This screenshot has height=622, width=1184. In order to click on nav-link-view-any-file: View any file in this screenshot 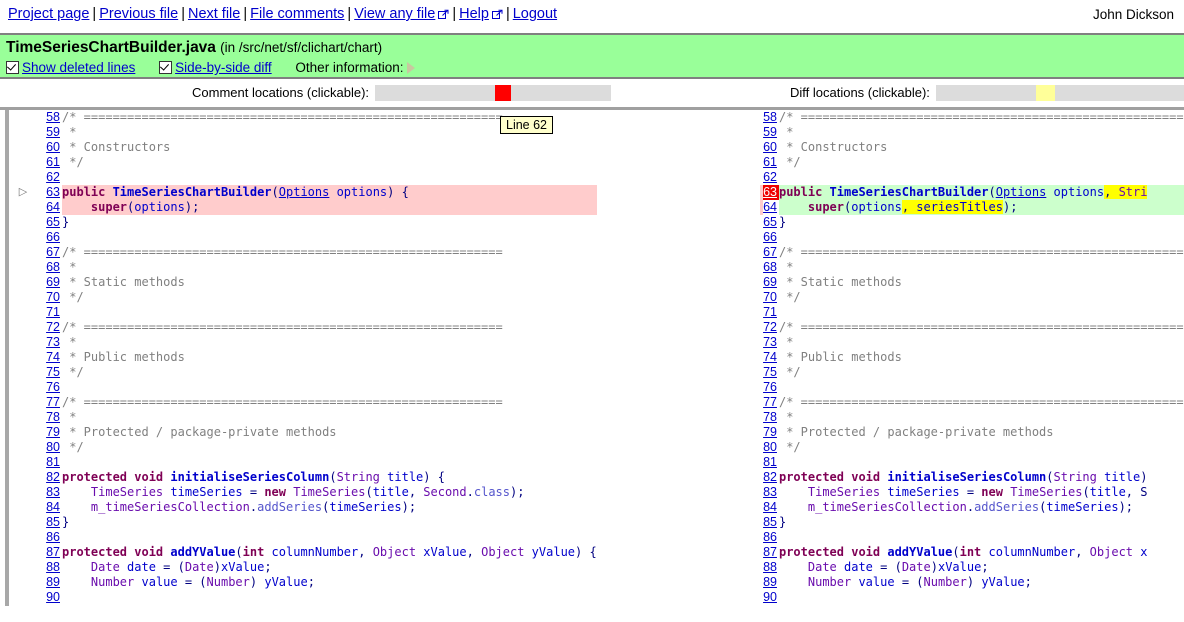, I will do `click(394, 14)`.